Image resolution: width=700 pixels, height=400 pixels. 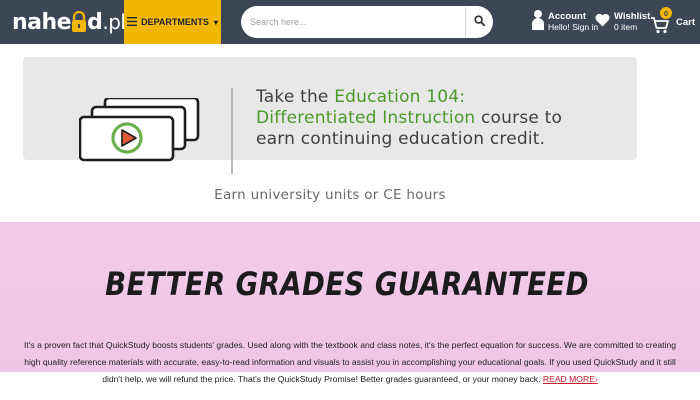 I want to click on hamburger-icon, so click(x=132, y=22).